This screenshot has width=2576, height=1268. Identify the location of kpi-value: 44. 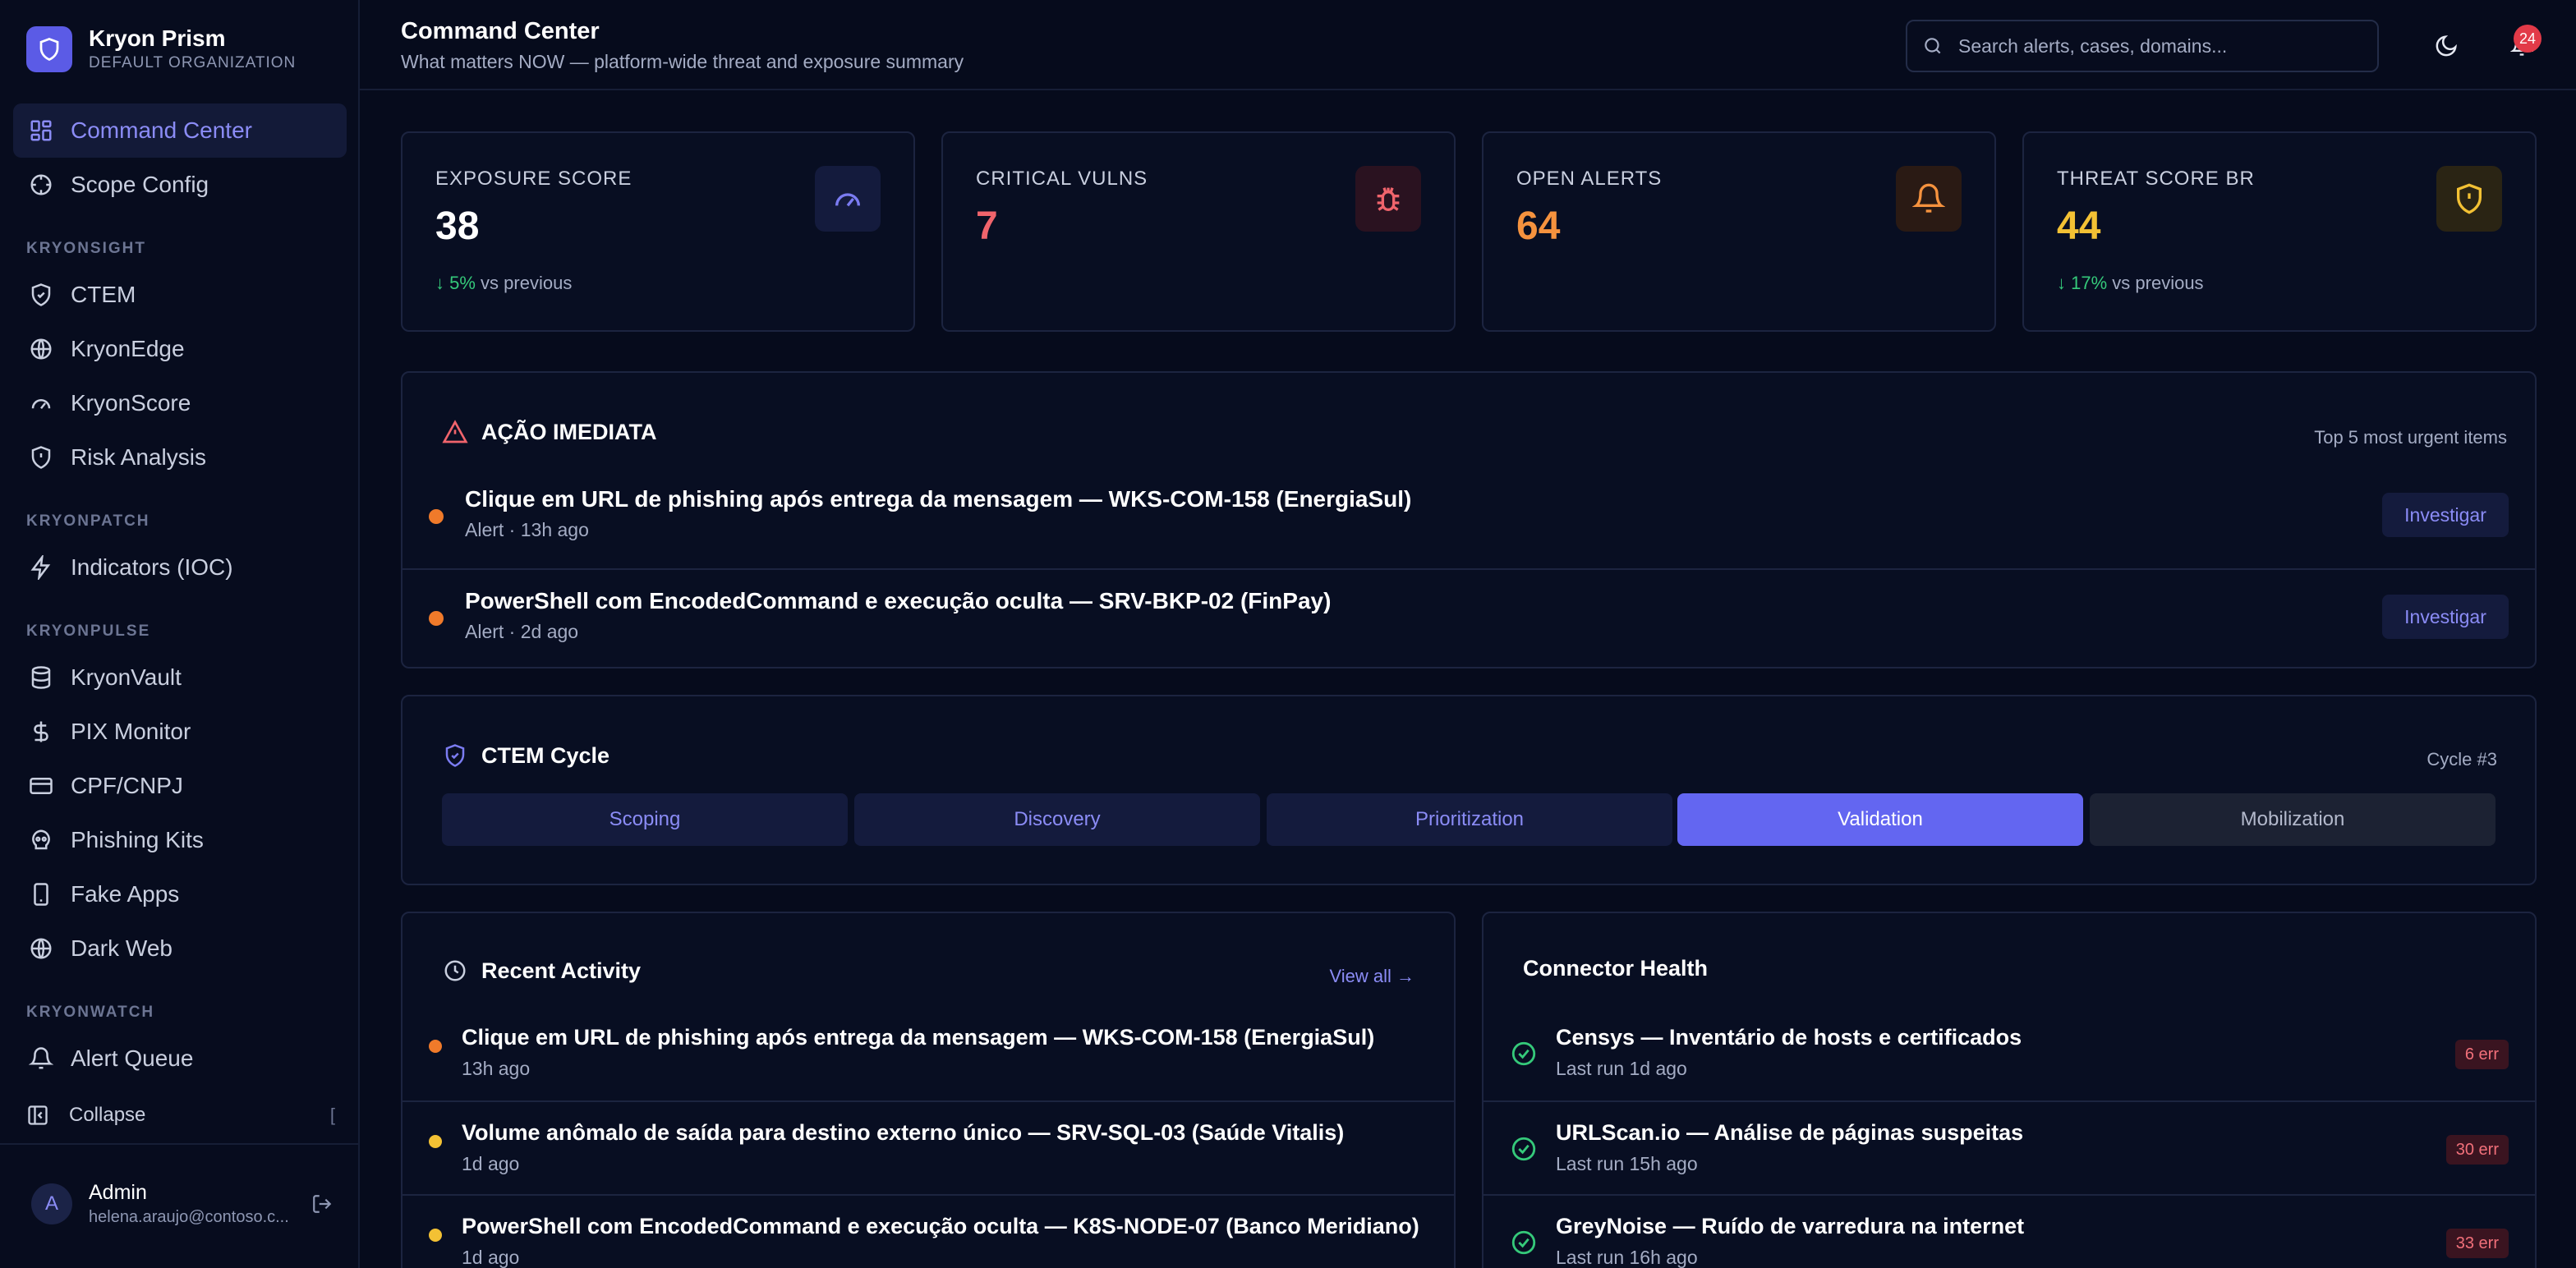
(2079, 226).